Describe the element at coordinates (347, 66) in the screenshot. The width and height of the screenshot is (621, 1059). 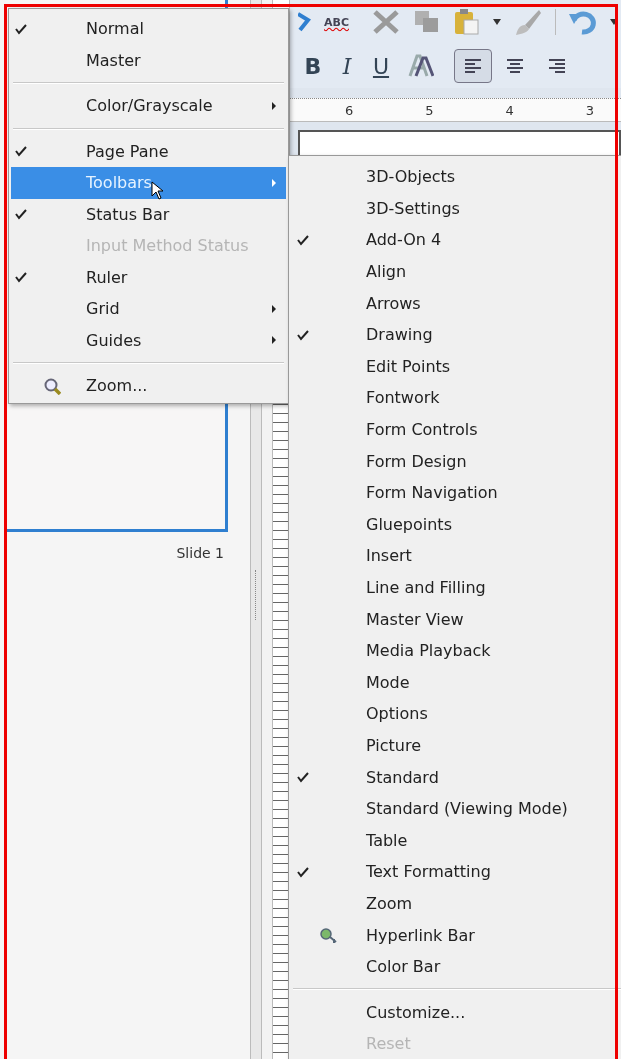
I see `italic-button: I` at that location.